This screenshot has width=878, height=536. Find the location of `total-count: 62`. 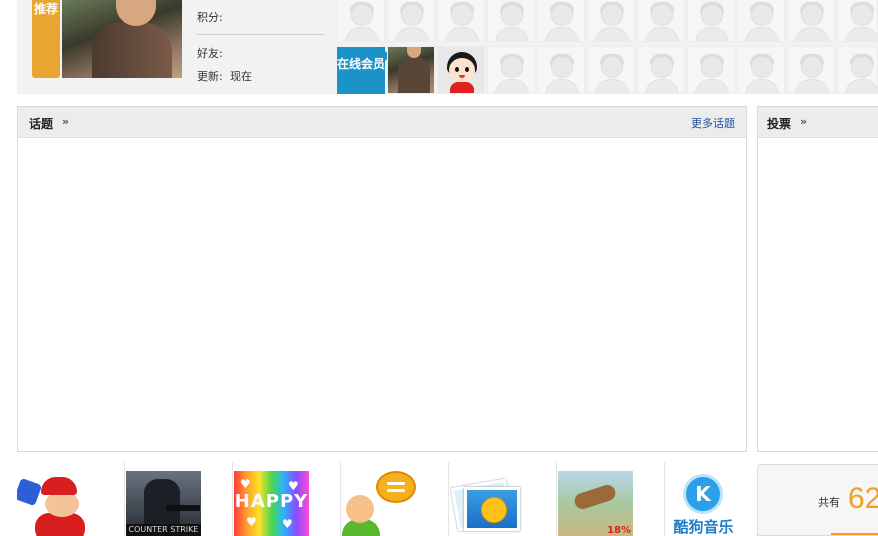

total-count: 62 is located at coordinates (863, 498).